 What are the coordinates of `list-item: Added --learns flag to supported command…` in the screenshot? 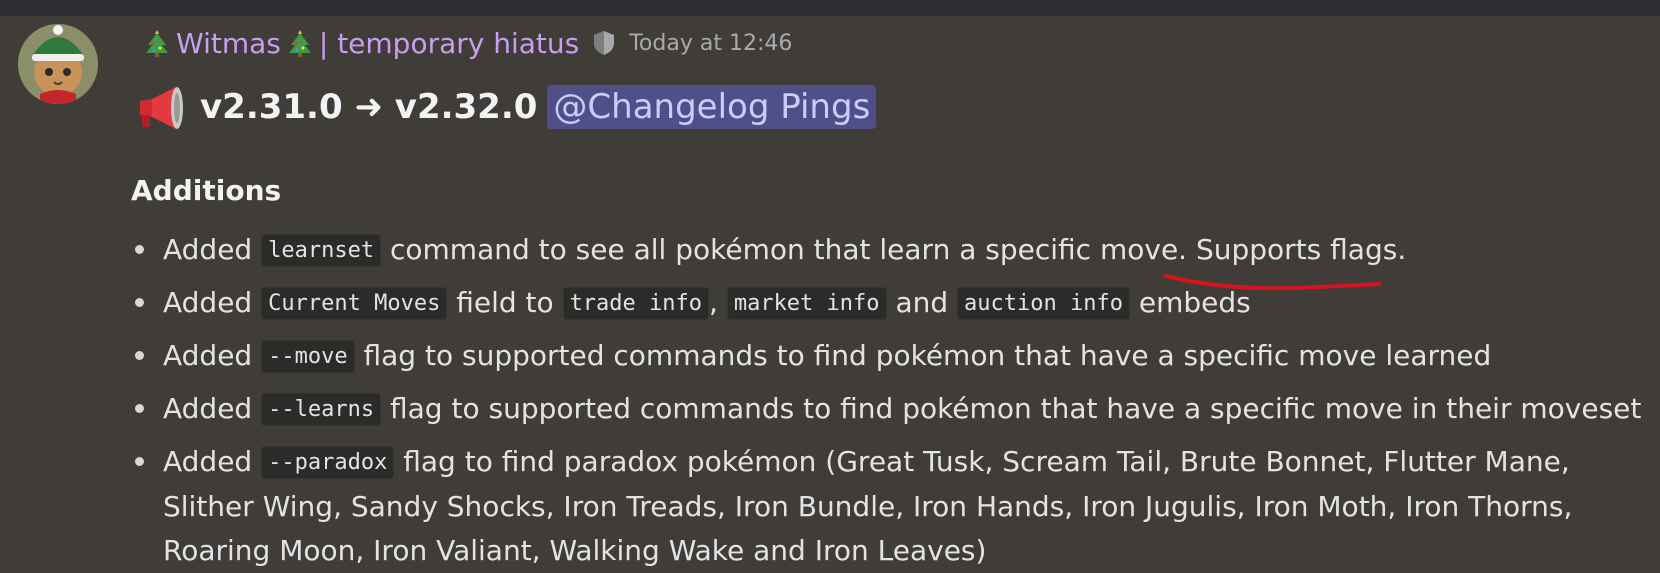 It's located at (891, 409).